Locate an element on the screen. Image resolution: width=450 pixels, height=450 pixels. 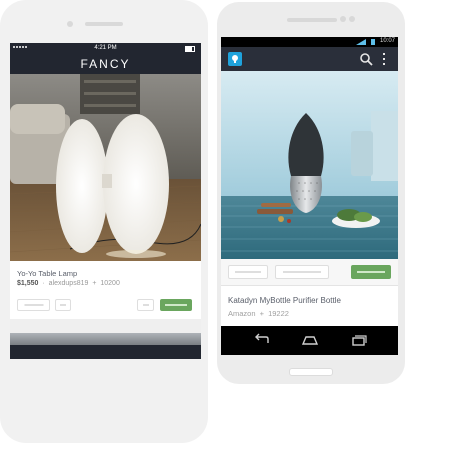
product-actions-bar is located at coordinates (309, 272).